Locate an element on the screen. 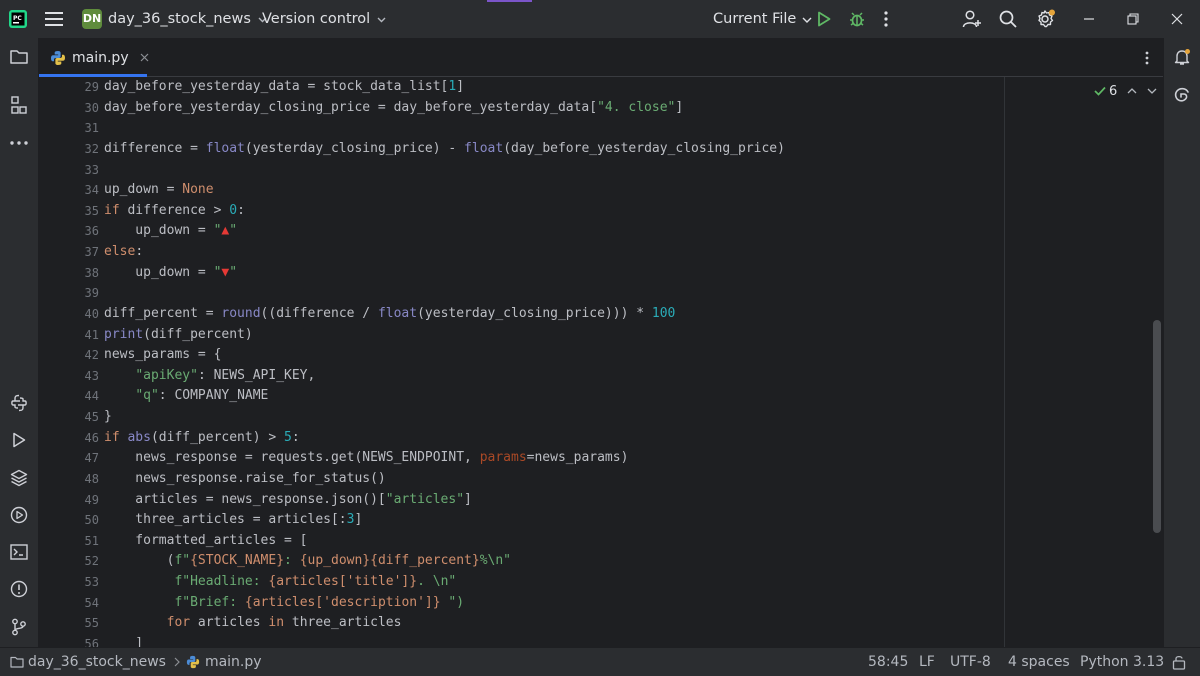 This screenshot has width=1200, height=676. pycharm-logo-icon: PC is located at coordinates (18, 19).